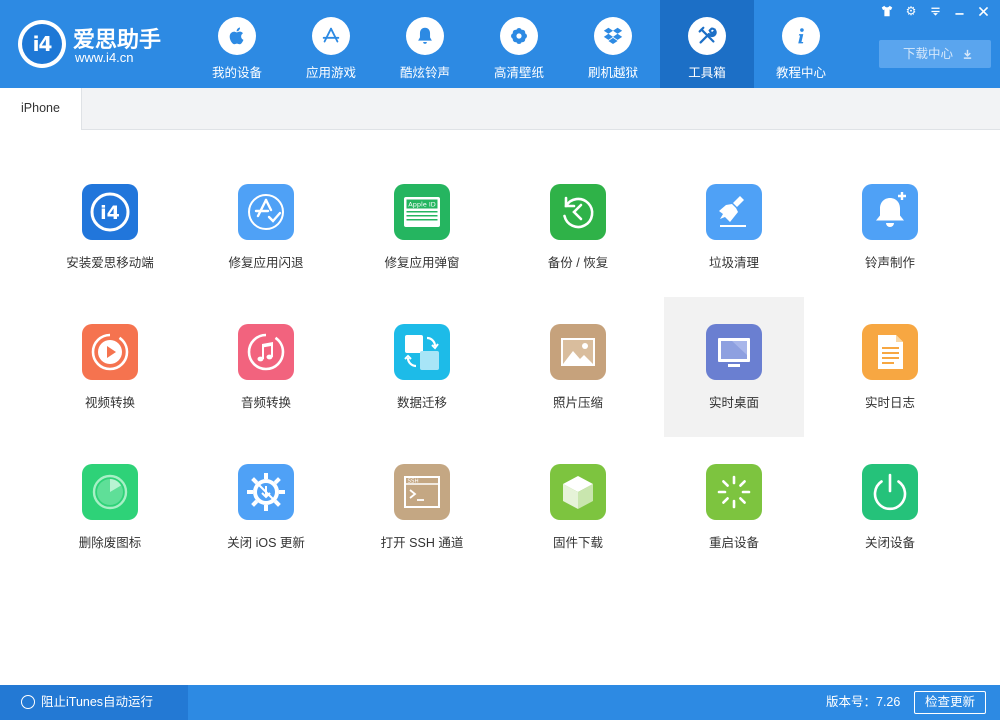 This screenshot has width=1000, height=720. I want to click on radio-icon, so click(28, 702).